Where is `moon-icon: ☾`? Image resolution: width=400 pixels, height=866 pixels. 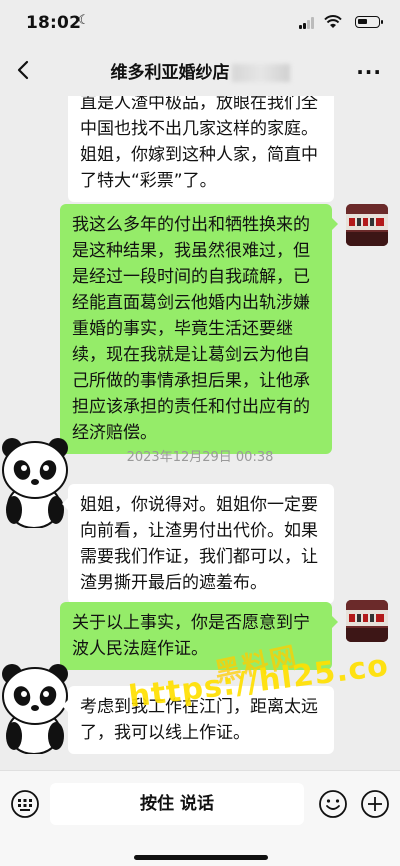 moon-icon: ☾ is located at coordinates (84, 20).